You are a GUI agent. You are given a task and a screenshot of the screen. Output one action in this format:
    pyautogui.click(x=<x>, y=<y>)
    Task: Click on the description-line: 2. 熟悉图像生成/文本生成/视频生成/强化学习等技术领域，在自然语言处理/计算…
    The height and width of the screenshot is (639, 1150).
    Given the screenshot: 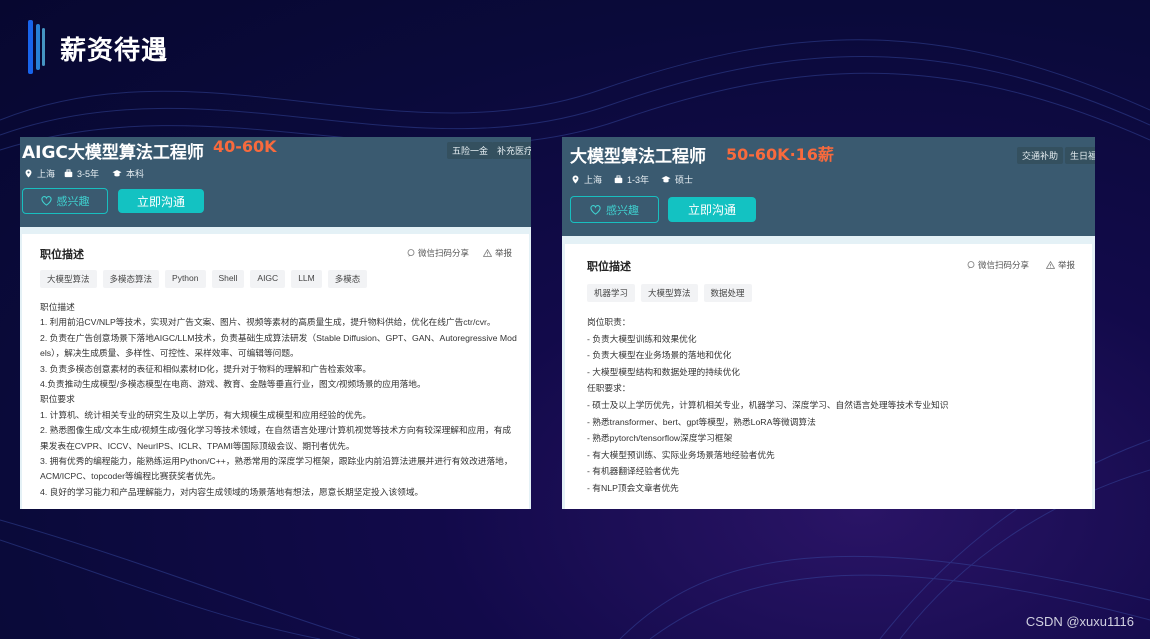 What is the action you would take?
    pyautogui.click(x=276, y=430)
    